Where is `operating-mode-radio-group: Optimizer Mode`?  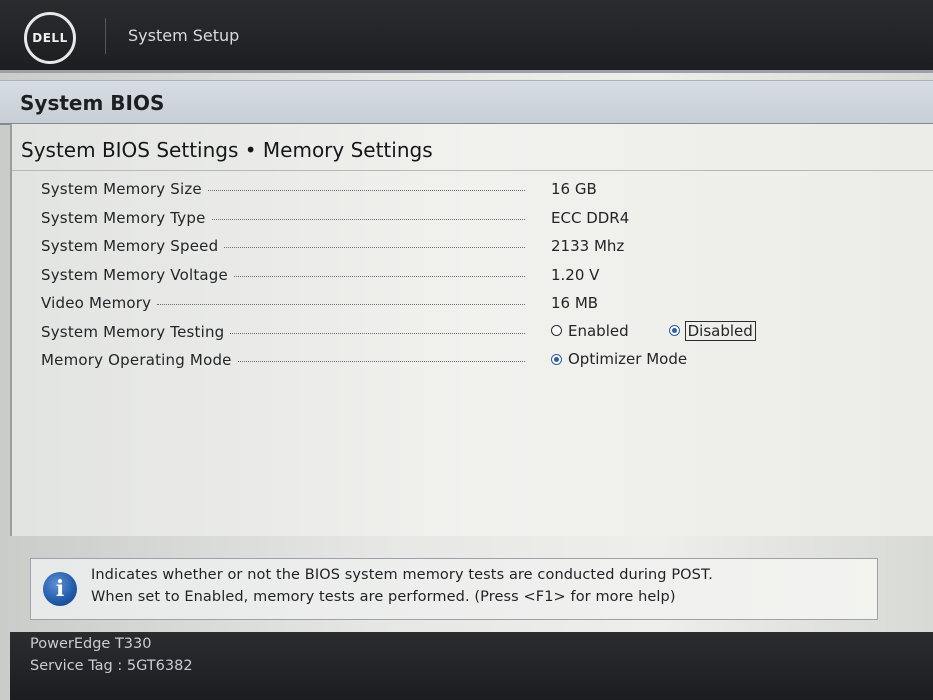 operating-mode-radio-group: Optimizer Mode is located at coordinates (639, 359).